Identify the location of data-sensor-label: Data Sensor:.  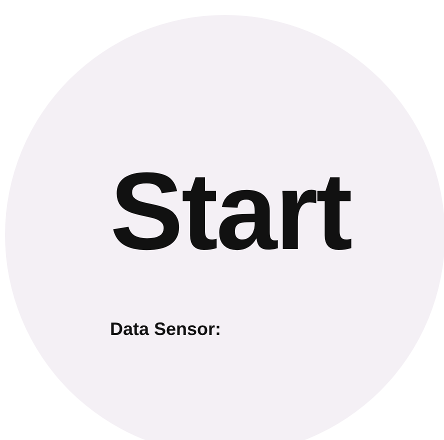
(166, 329).